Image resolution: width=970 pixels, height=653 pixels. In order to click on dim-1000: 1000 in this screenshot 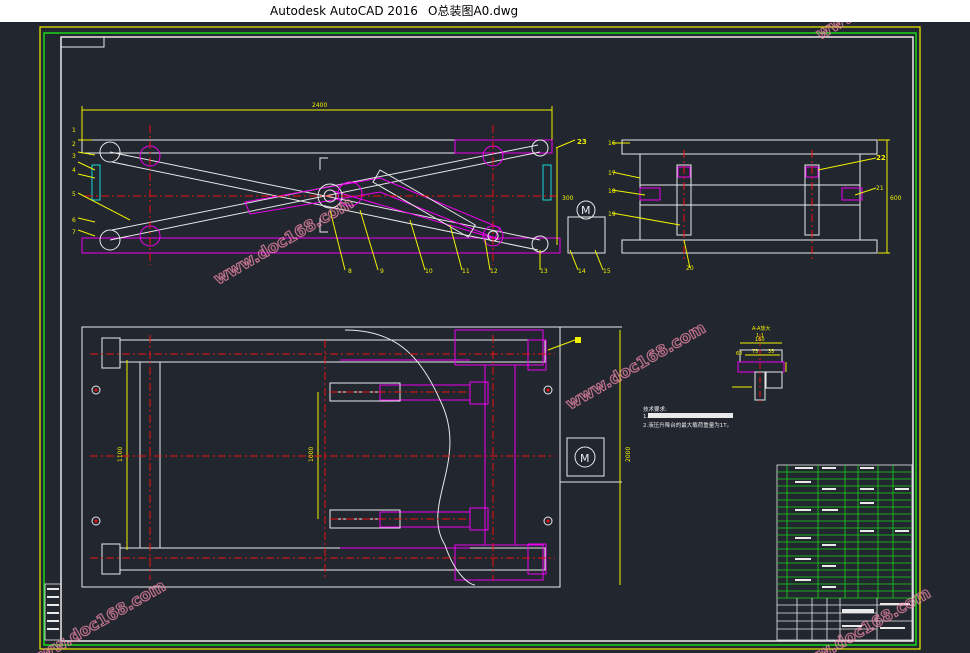, I will do `click(311, 454)`.